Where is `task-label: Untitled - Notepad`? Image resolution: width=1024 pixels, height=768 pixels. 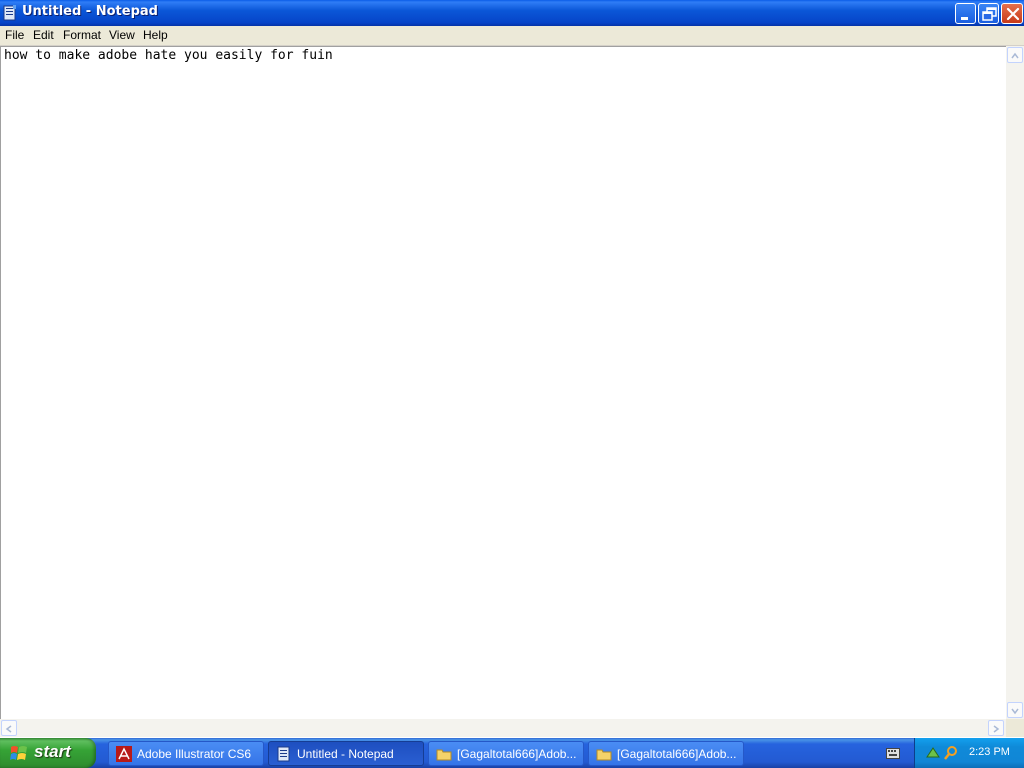 task-label: Untitled - Notepad is located at coordinates (345, 754).